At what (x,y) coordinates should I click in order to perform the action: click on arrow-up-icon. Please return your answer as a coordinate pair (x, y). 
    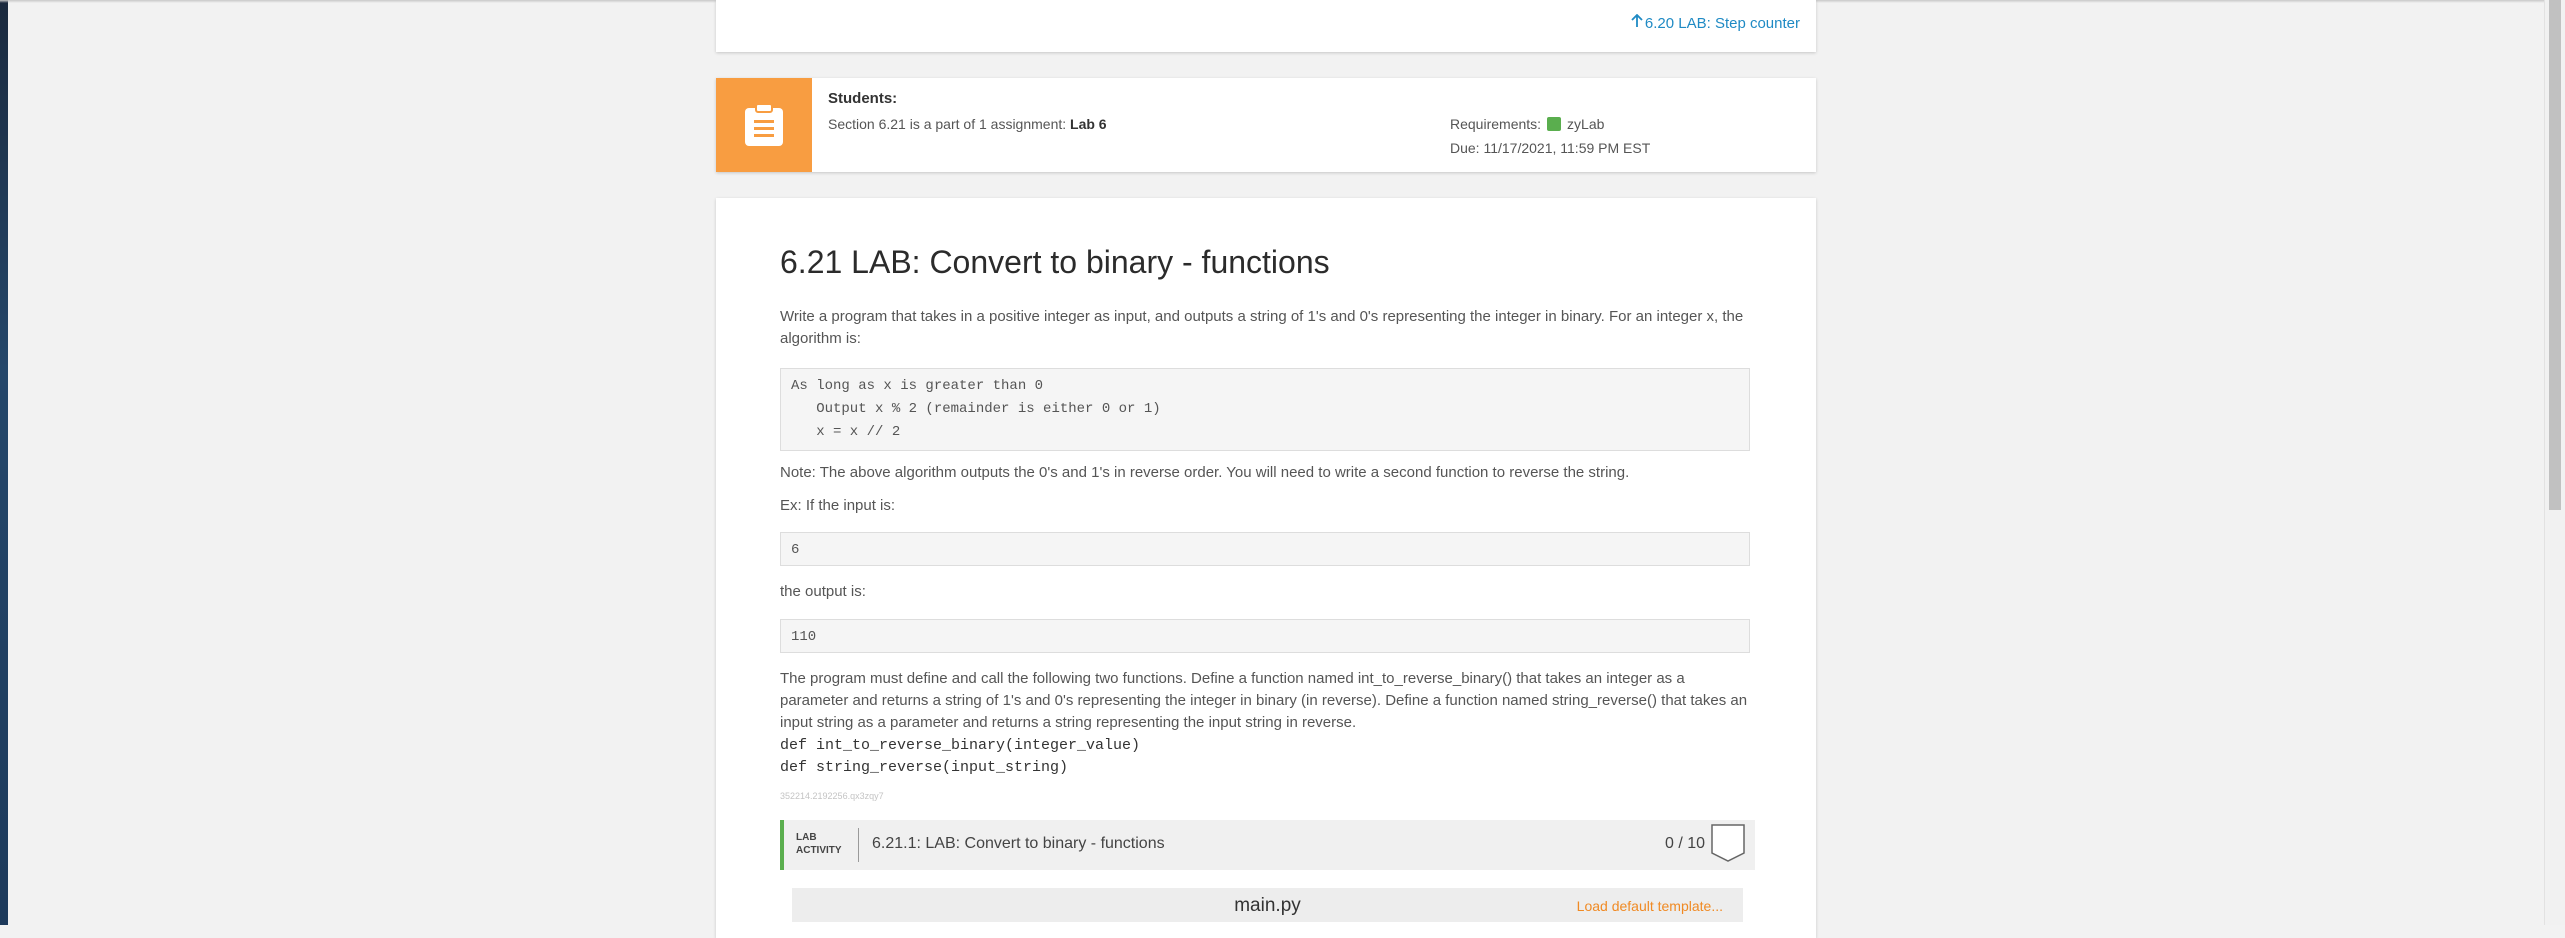
    Looking at the image, I should click on (1637, 22).